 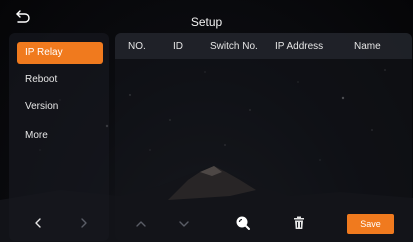 What do you see at coordinates (367, 46) in the screenshot?
I see `column-header-name: Name` at bounding box center [367, 46].